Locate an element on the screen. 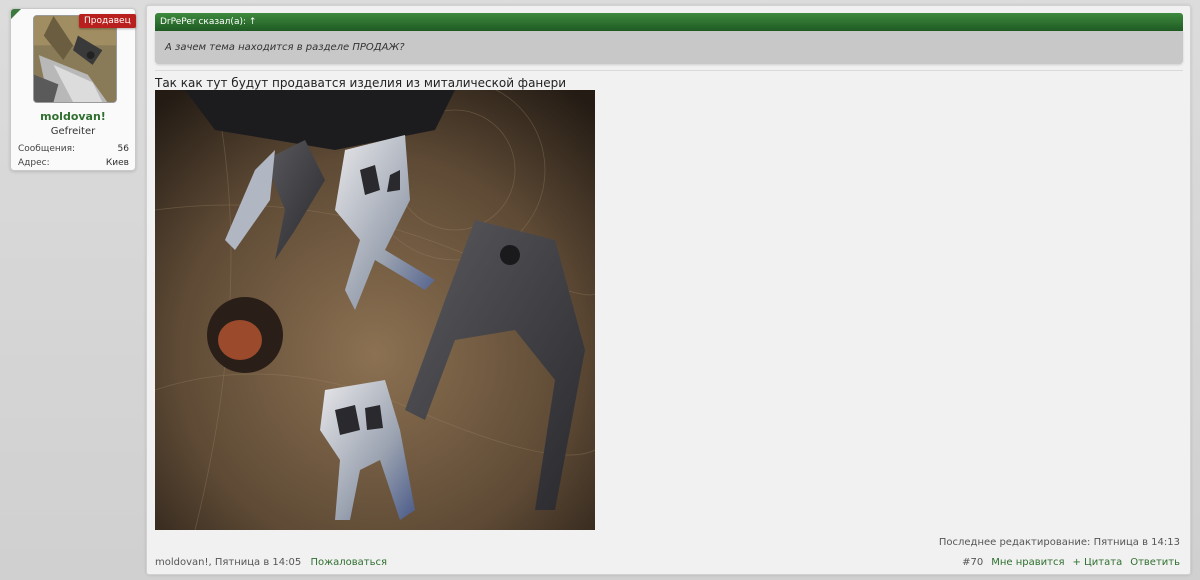  quote-header: DrPePer сказал(а): ↑ is located at coordinates (669, 22).